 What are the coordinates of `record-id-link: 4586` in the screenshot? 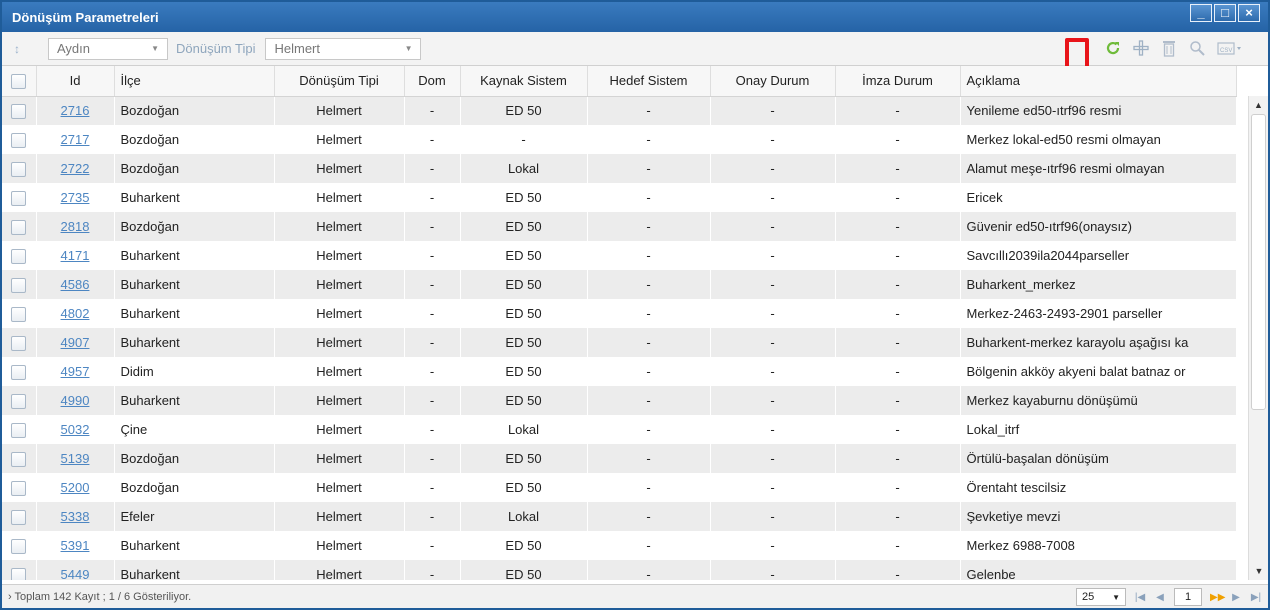 It's located at (75, 284).